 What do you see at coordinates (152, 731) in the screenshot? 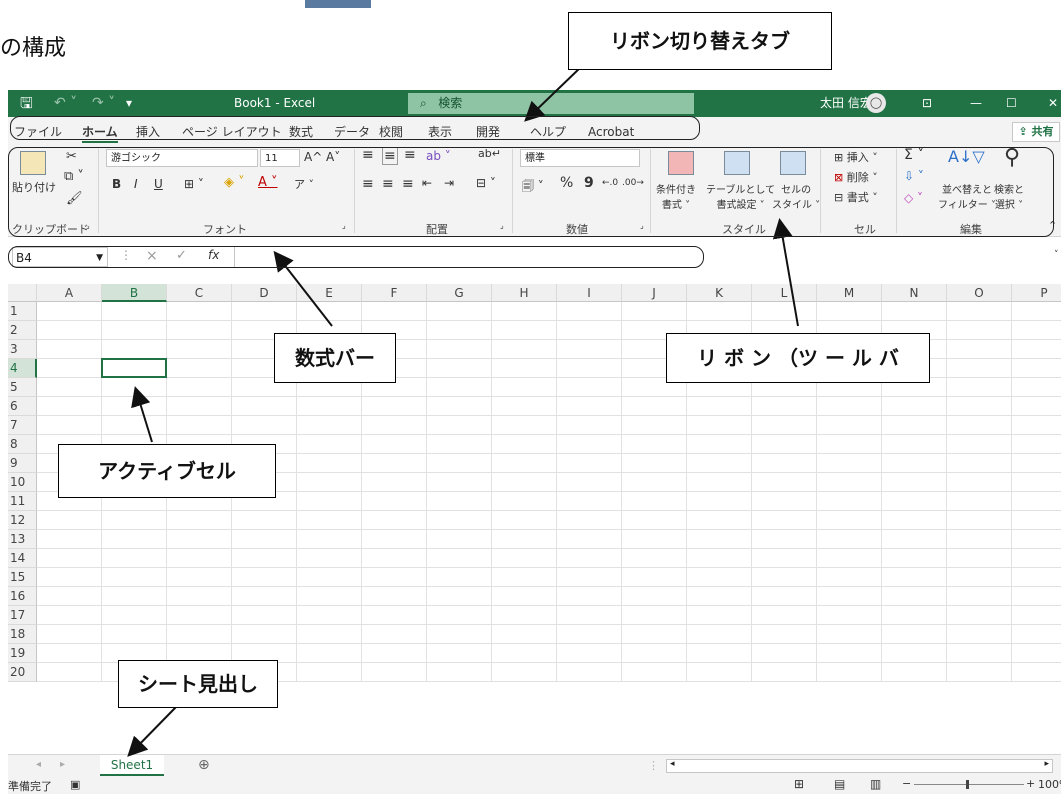
I see `sheet-tab-arrow` at bounding box center [152, 731].